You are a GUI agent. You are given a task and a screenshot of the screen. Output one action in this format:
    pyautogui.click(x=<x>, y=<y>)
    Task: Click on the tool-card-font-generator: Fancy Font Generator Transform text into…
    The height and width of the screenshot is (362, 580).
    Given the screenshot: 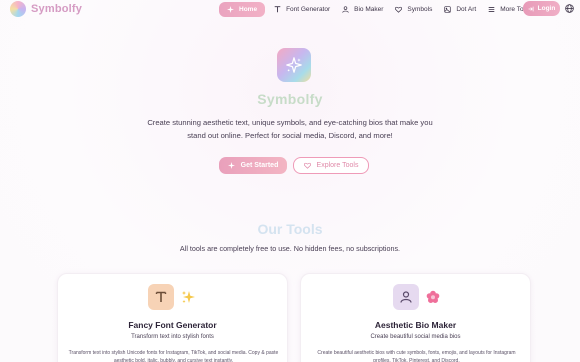 What is the action you would take?
    pyautogui.click(x=172, y=317)
    